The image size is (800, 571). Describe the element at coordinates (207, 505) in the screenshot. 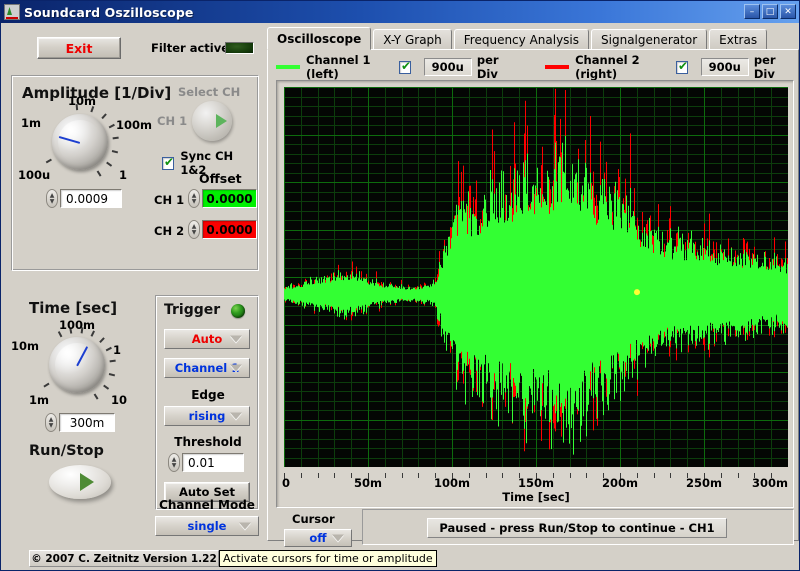

I see `channel-mode-label: Channel Mode` at that location.